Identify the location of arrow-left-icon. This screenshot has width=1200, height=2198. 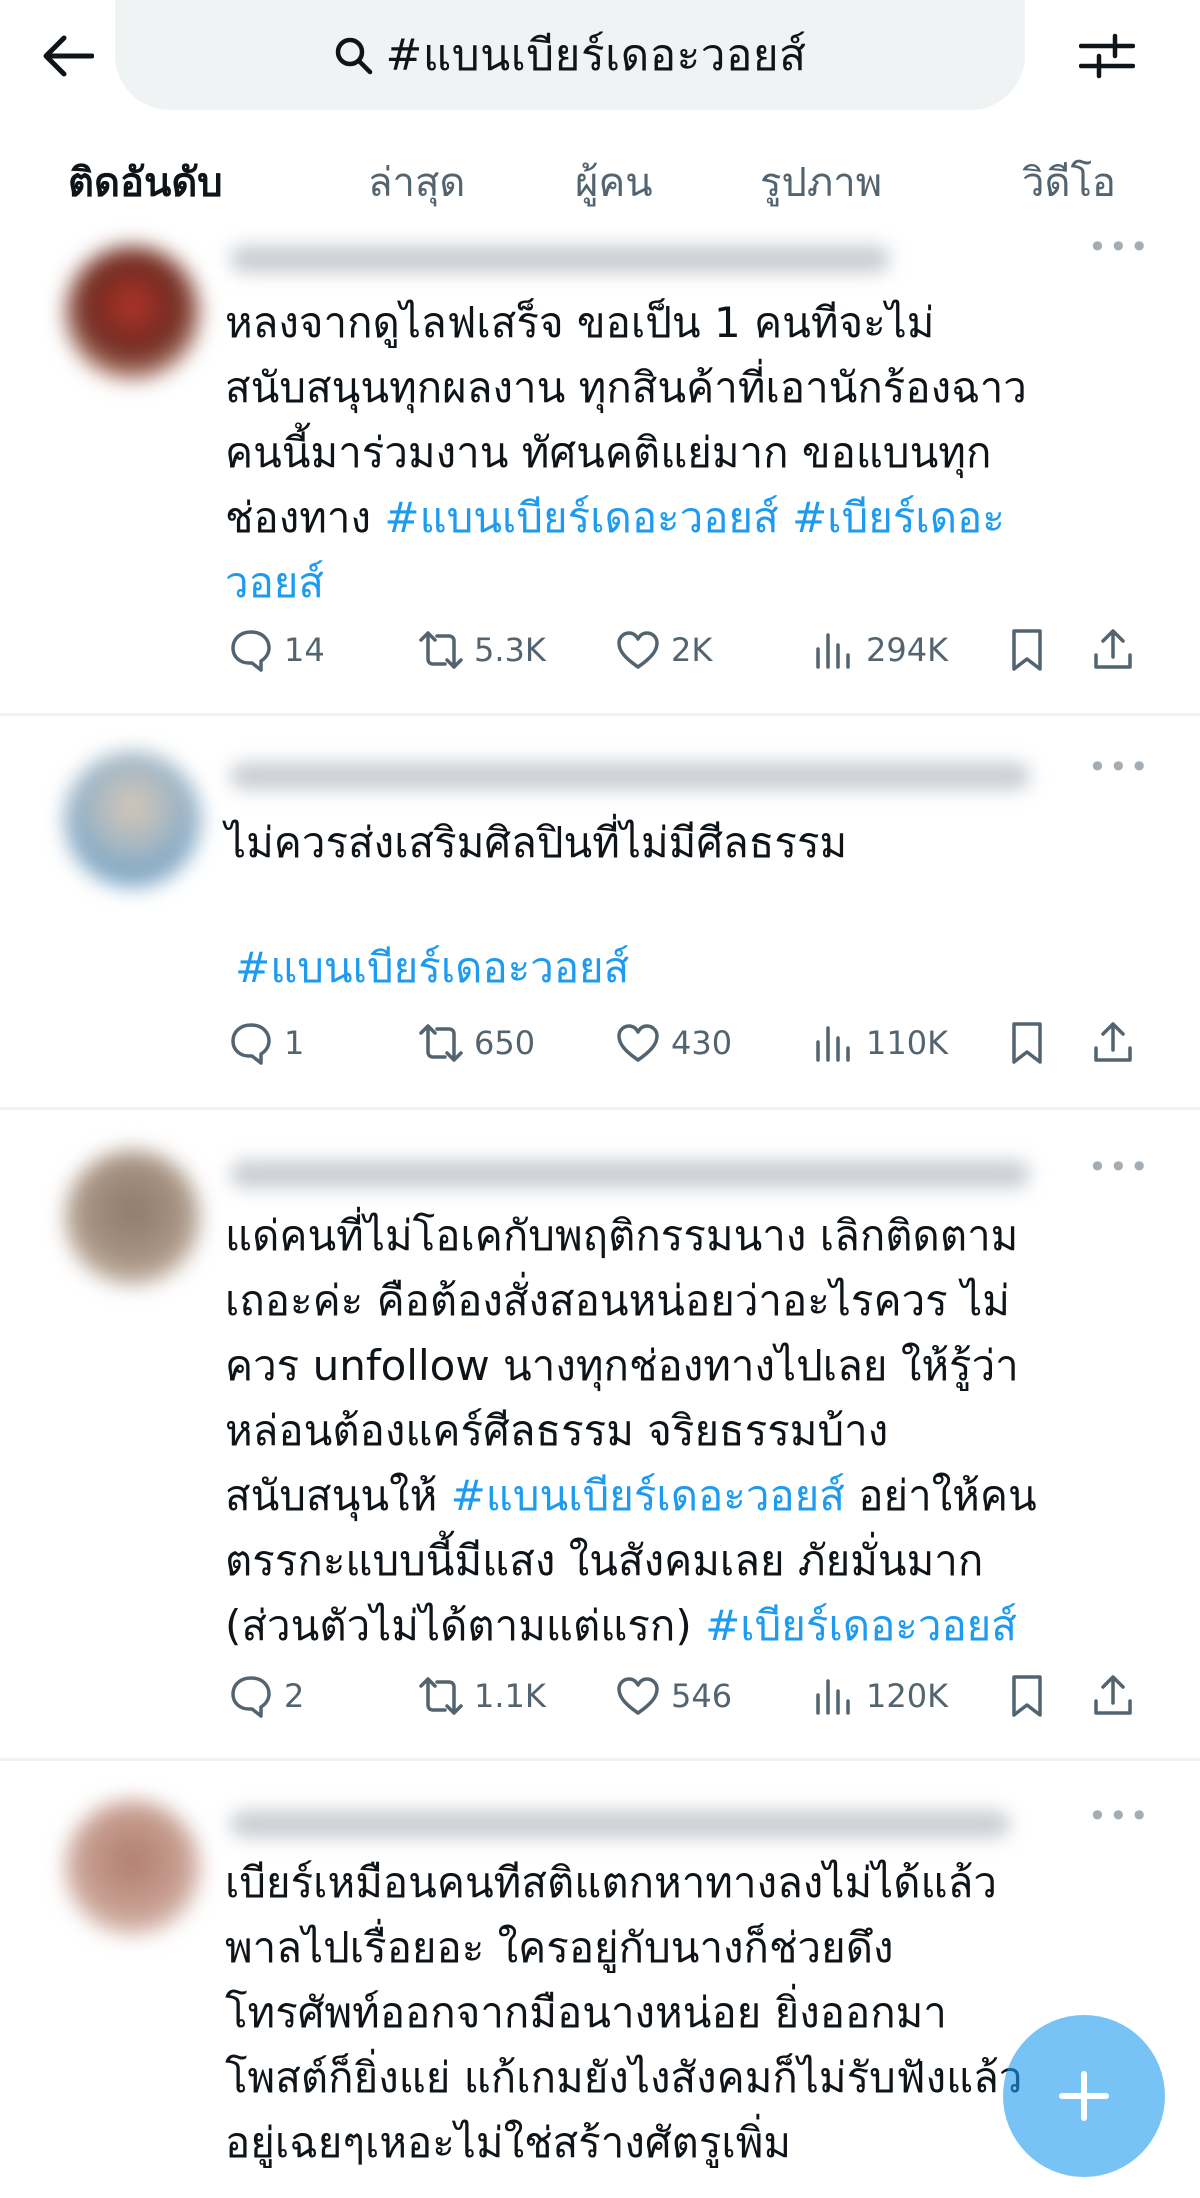
(68, 56).